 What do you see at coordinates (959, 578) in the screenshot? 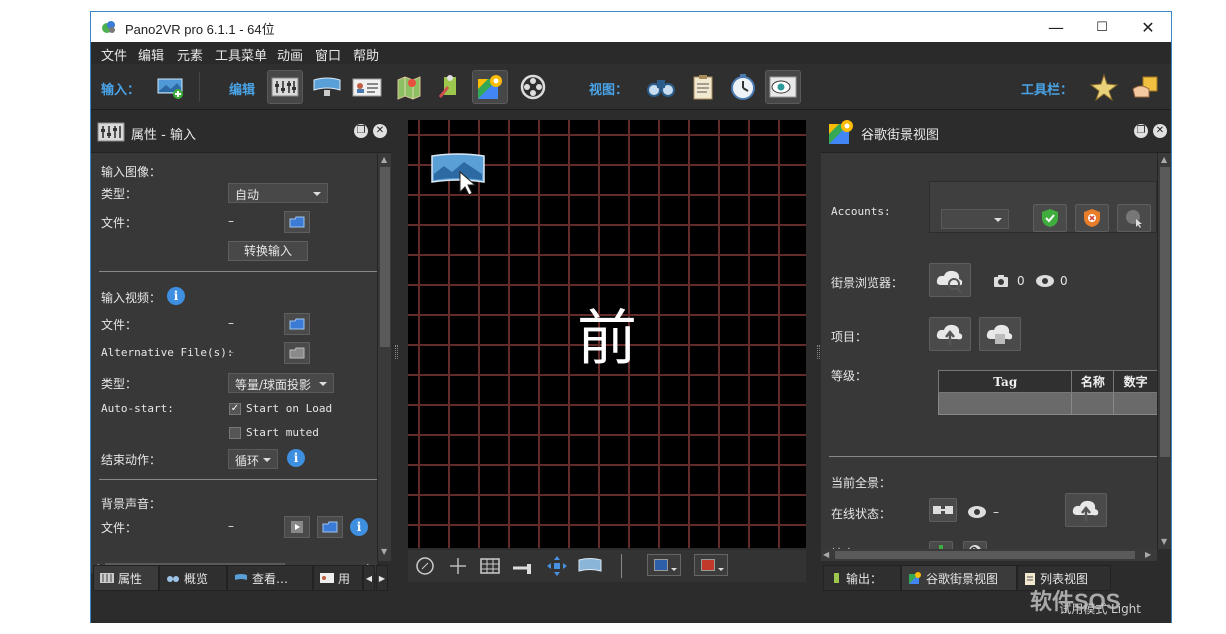
I see `tab-google-street-view: 谷歌街景视图` at bounding box center [959, 578].